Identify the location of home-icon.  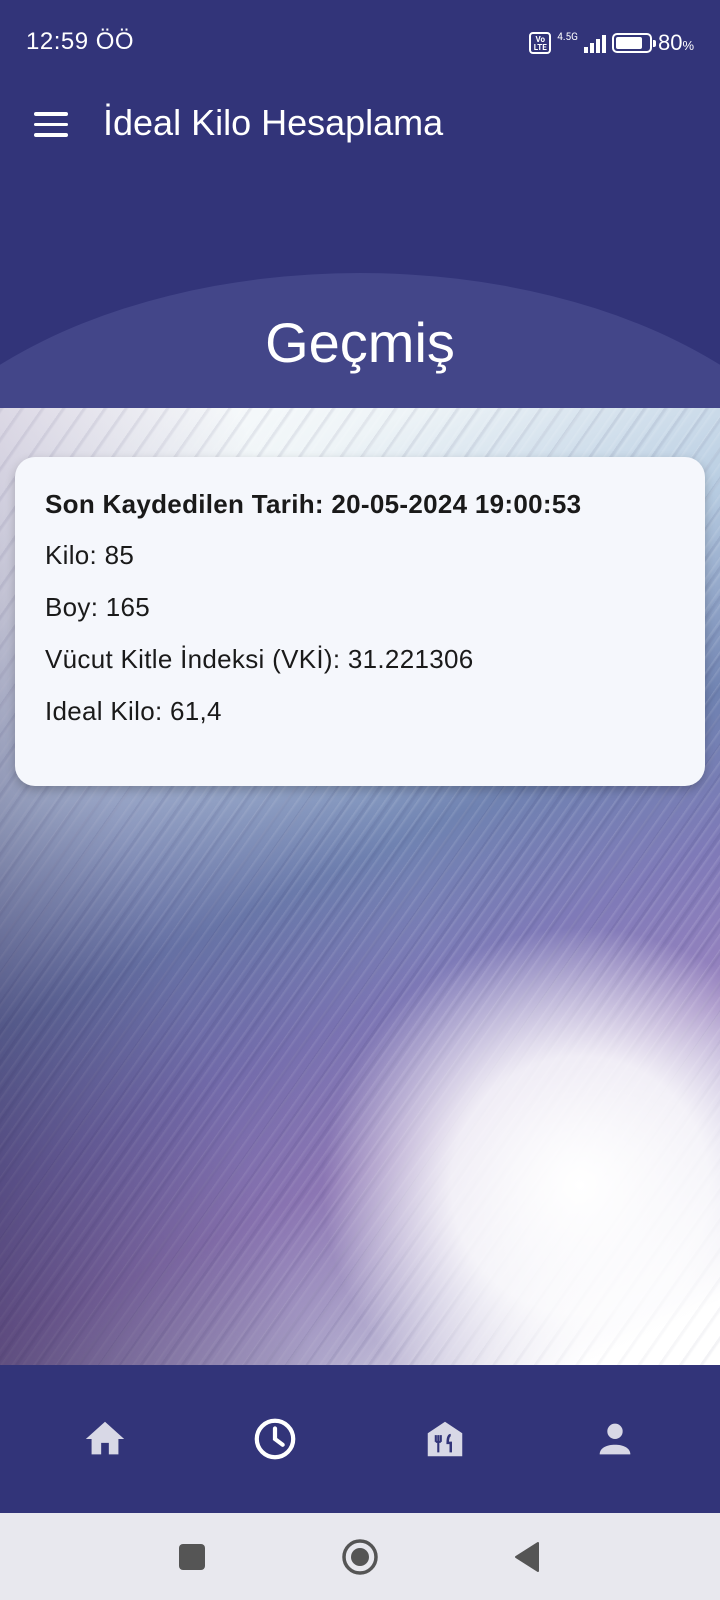
(105, 1438).